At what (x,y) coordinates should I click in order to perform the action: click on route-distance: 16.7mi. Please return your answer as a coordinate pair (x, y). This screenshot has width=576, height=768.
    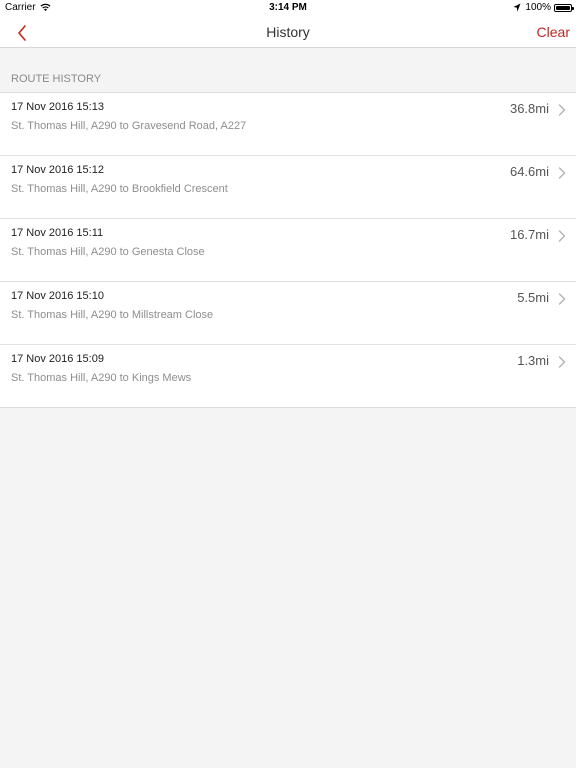
    Looking at the image, I should click on (529, 234).